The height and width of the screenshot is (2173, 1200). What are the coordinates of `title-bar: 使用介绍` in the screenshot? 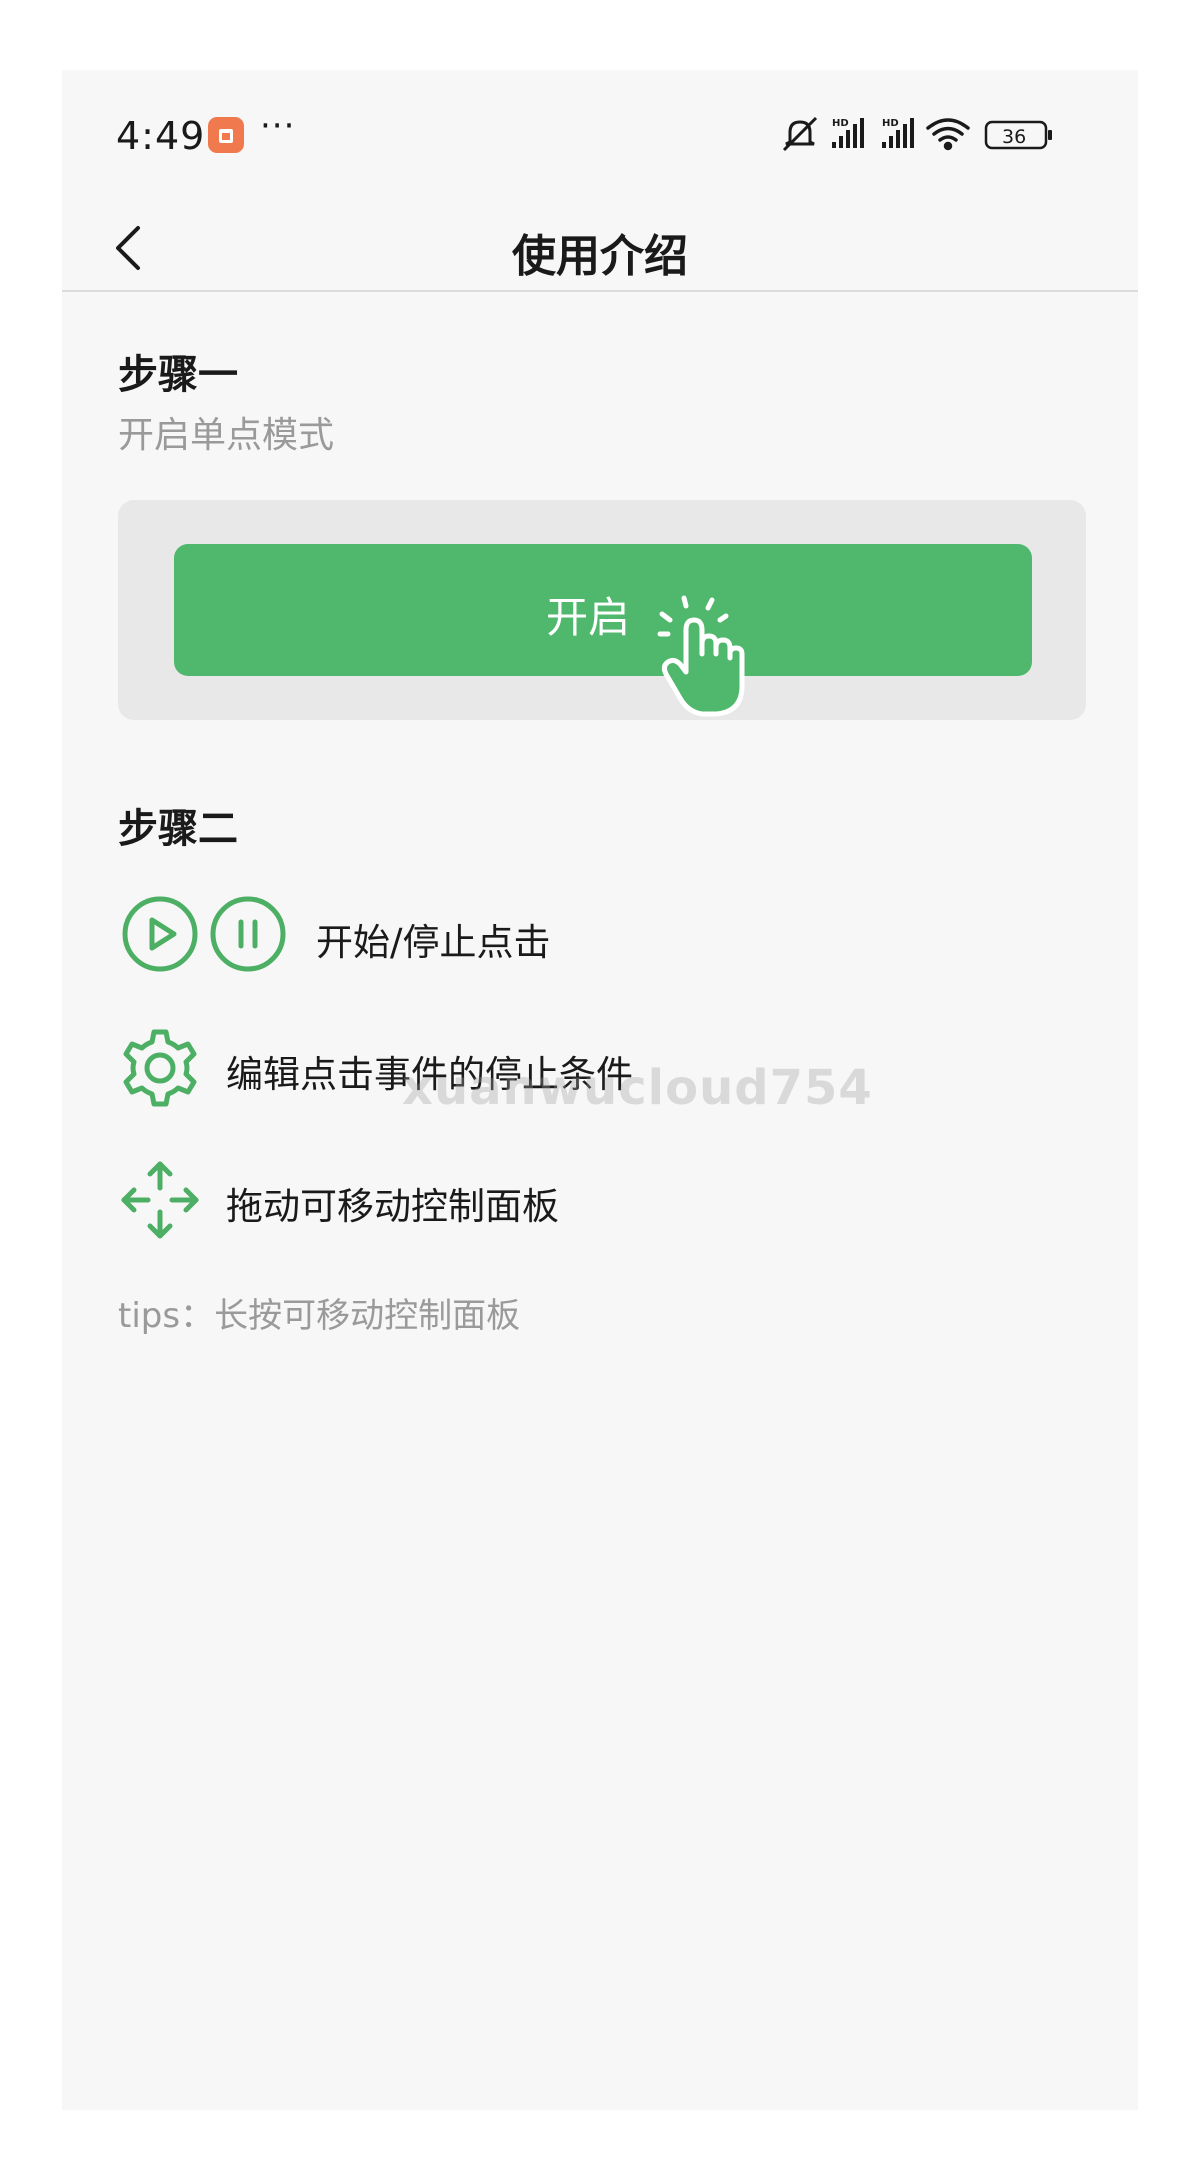 It's located at (600, 246).